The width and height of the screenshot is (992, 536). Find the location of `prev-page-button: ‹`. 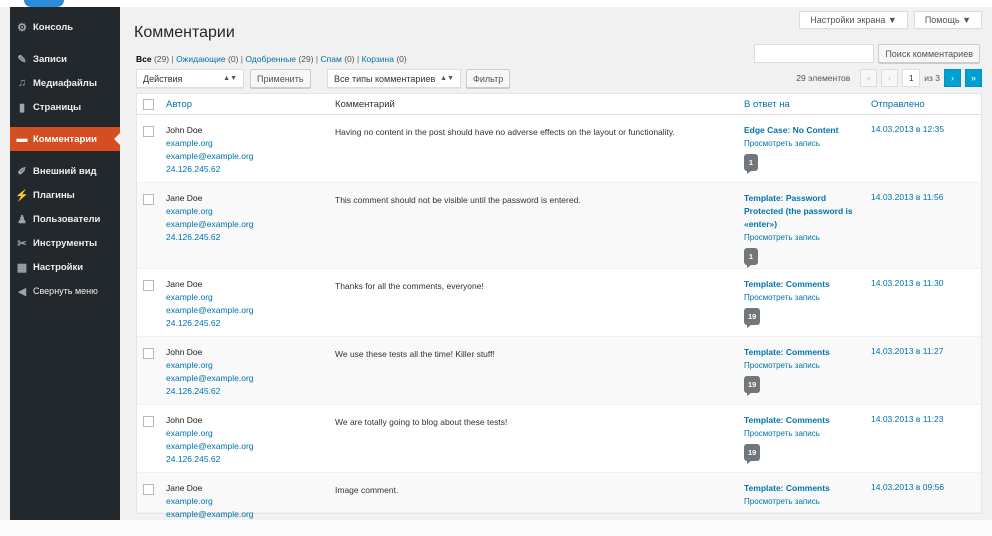

prev-page-button: ‹ is located at coordinates (890, 78).